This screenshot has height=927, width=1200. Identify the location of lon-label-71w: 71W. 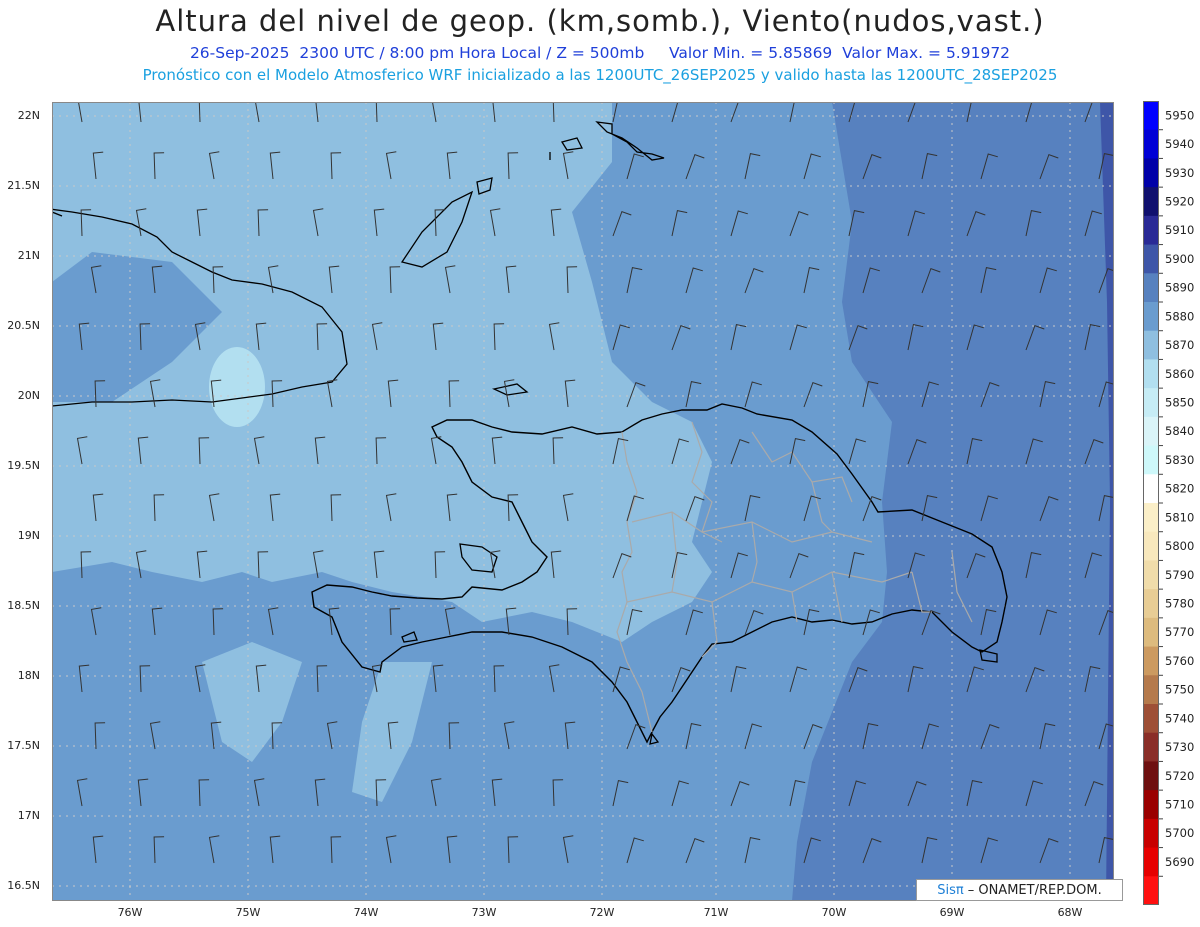
(716, 912).